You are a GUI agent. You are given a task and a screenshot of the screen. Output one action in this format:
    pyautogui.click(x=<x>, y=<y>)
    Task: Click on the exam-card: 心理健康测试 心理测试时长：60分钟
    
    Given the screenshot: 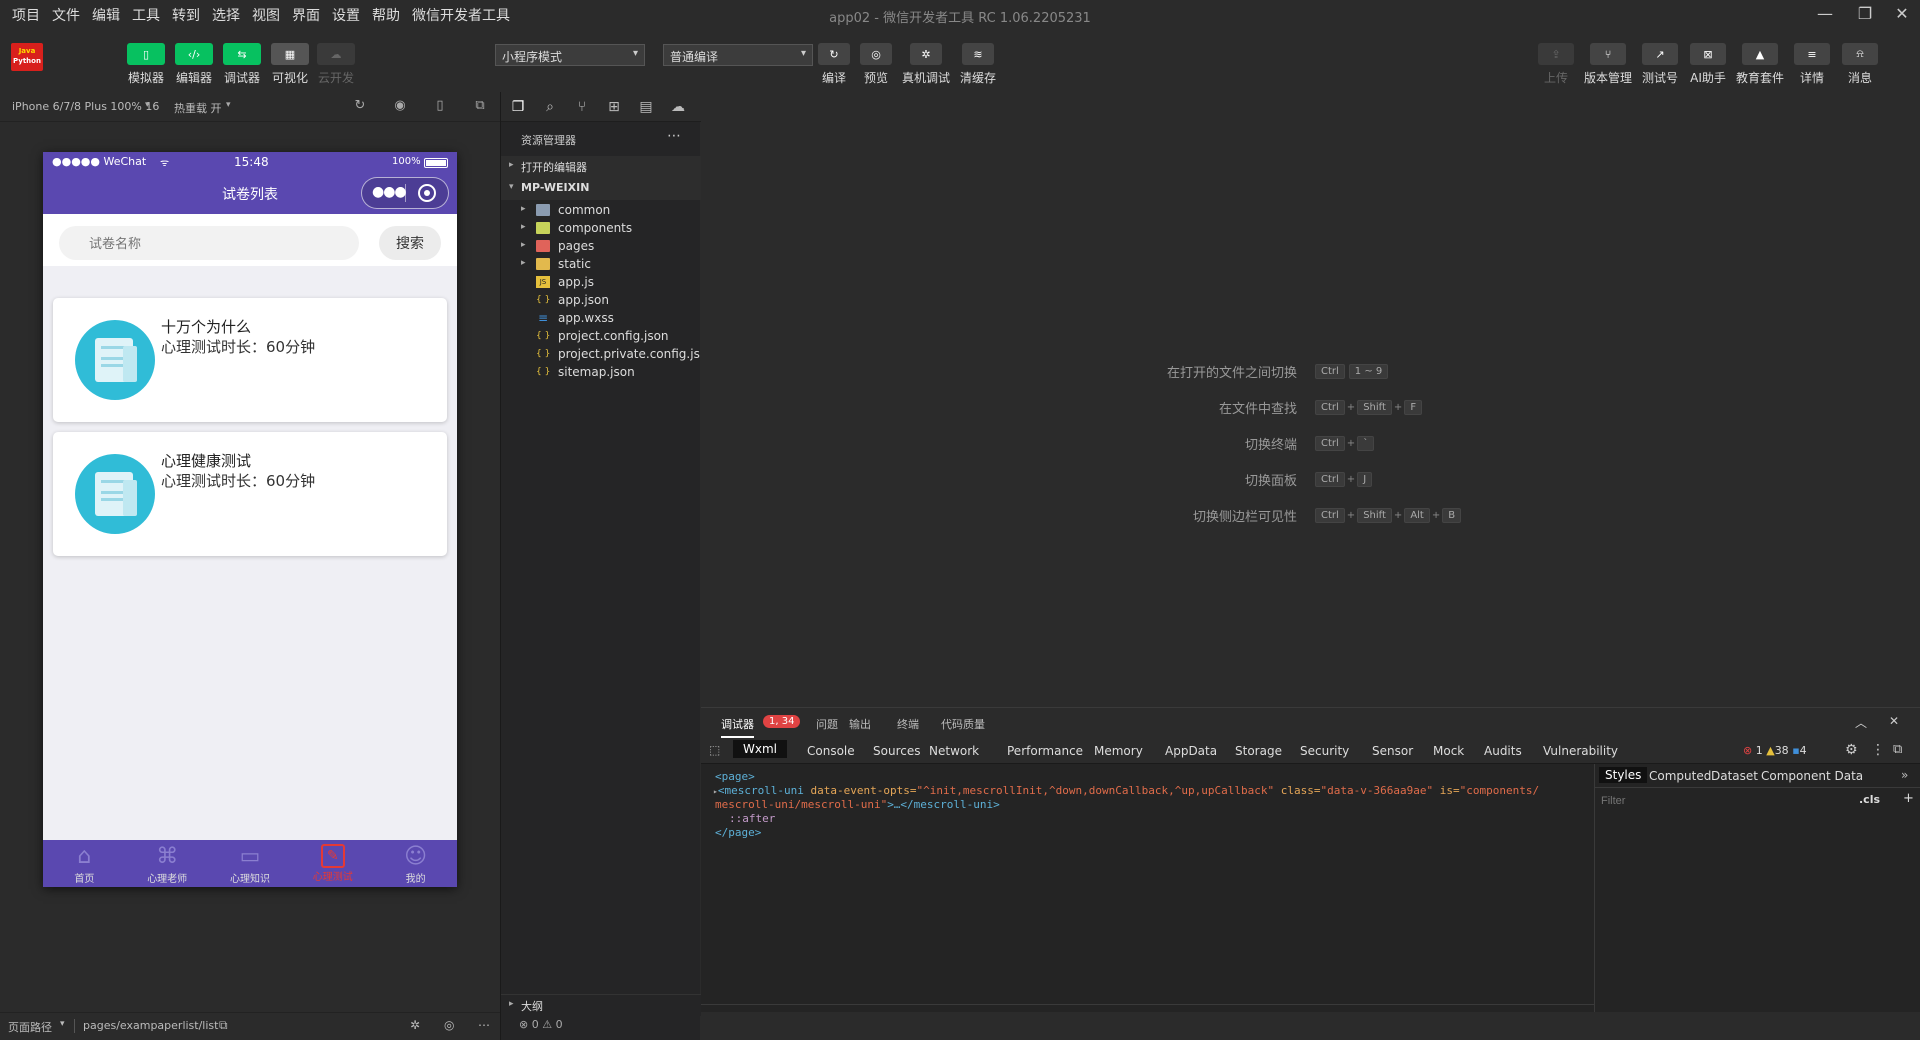 What is the action you would take?
    pyautogui.click(x=250, y=494)
    